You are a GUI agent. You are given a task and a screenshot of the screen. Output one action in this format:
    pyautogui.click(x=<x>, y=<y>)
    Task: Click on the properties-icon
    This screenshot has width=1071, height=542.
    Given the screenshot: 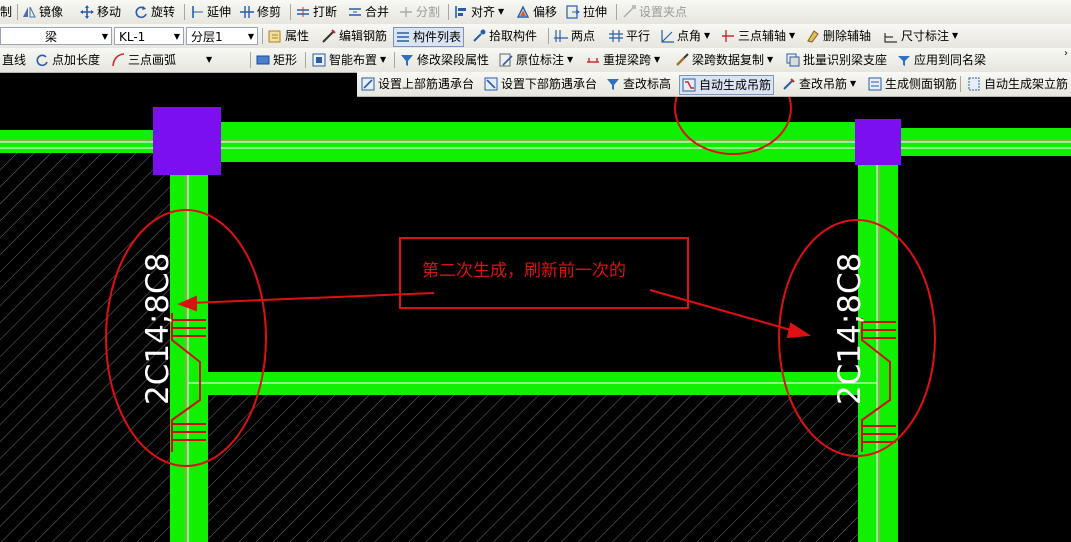 What is the action you would take?
    pyautogui.click(x=275, y=36)
    